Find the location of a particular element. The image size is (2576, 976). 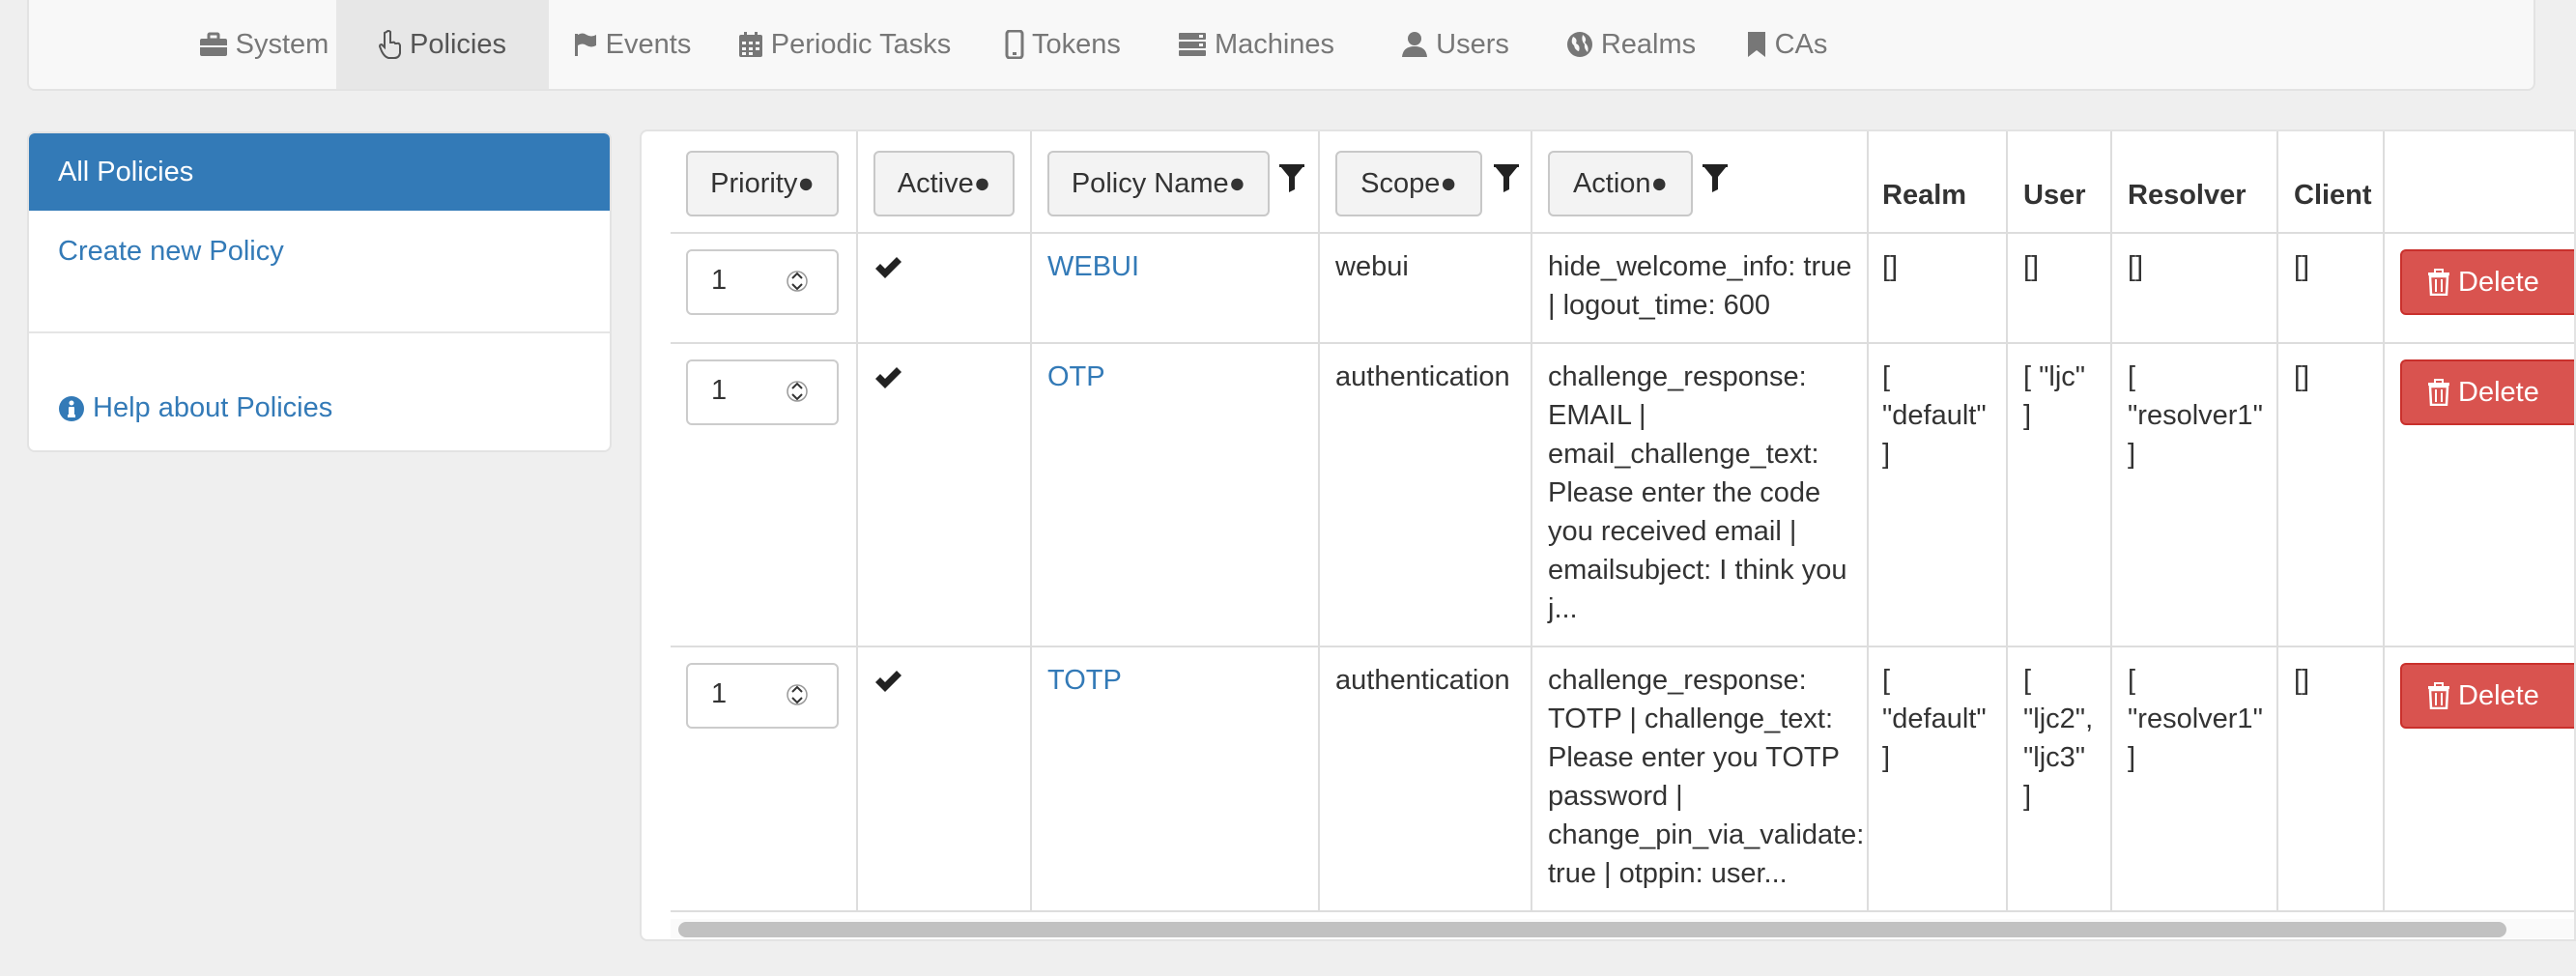

nav-item-label: Users is located at coordinates (1473, 44).